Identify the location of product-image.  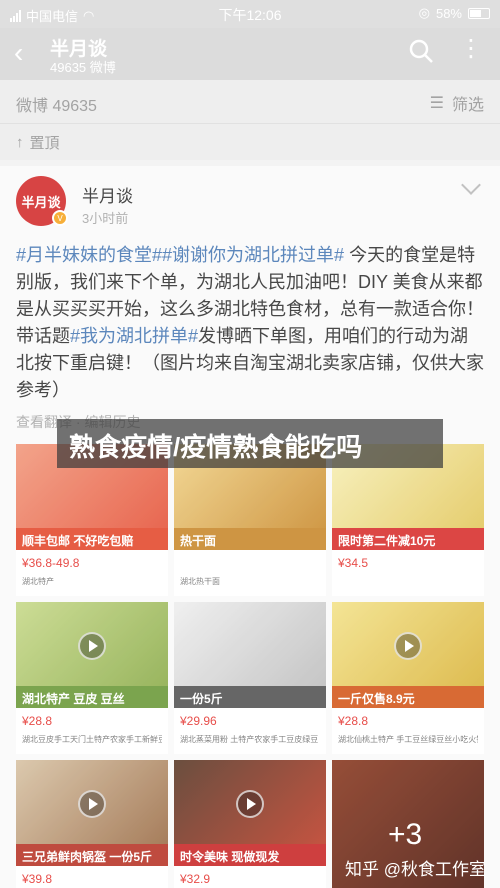
(250, 650).